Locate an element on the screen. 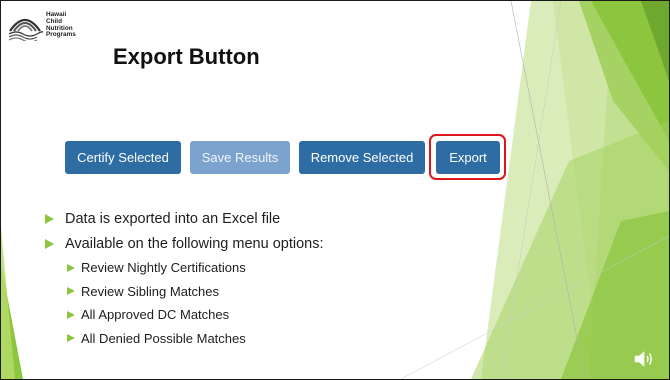  export-highlight-frame is located at coordinates (467, 157).